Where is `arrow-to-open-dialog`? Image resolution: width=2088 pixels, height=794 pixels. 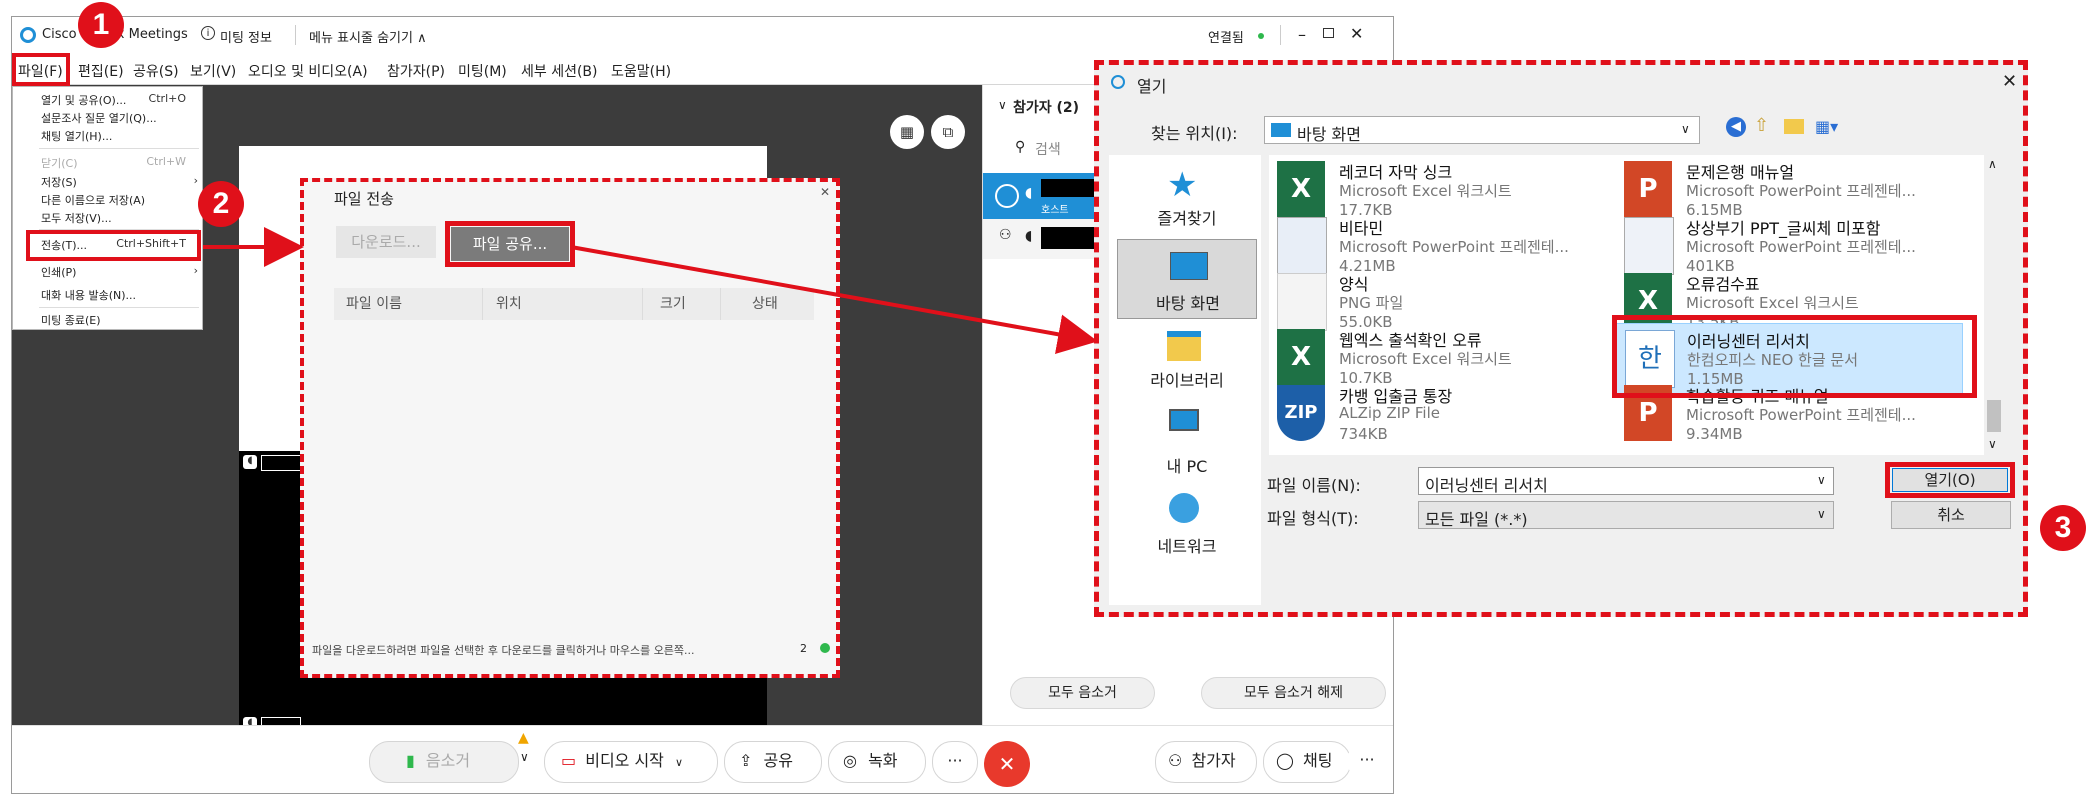
arrow-to-open-dialog is located at coordinates (834, 300).